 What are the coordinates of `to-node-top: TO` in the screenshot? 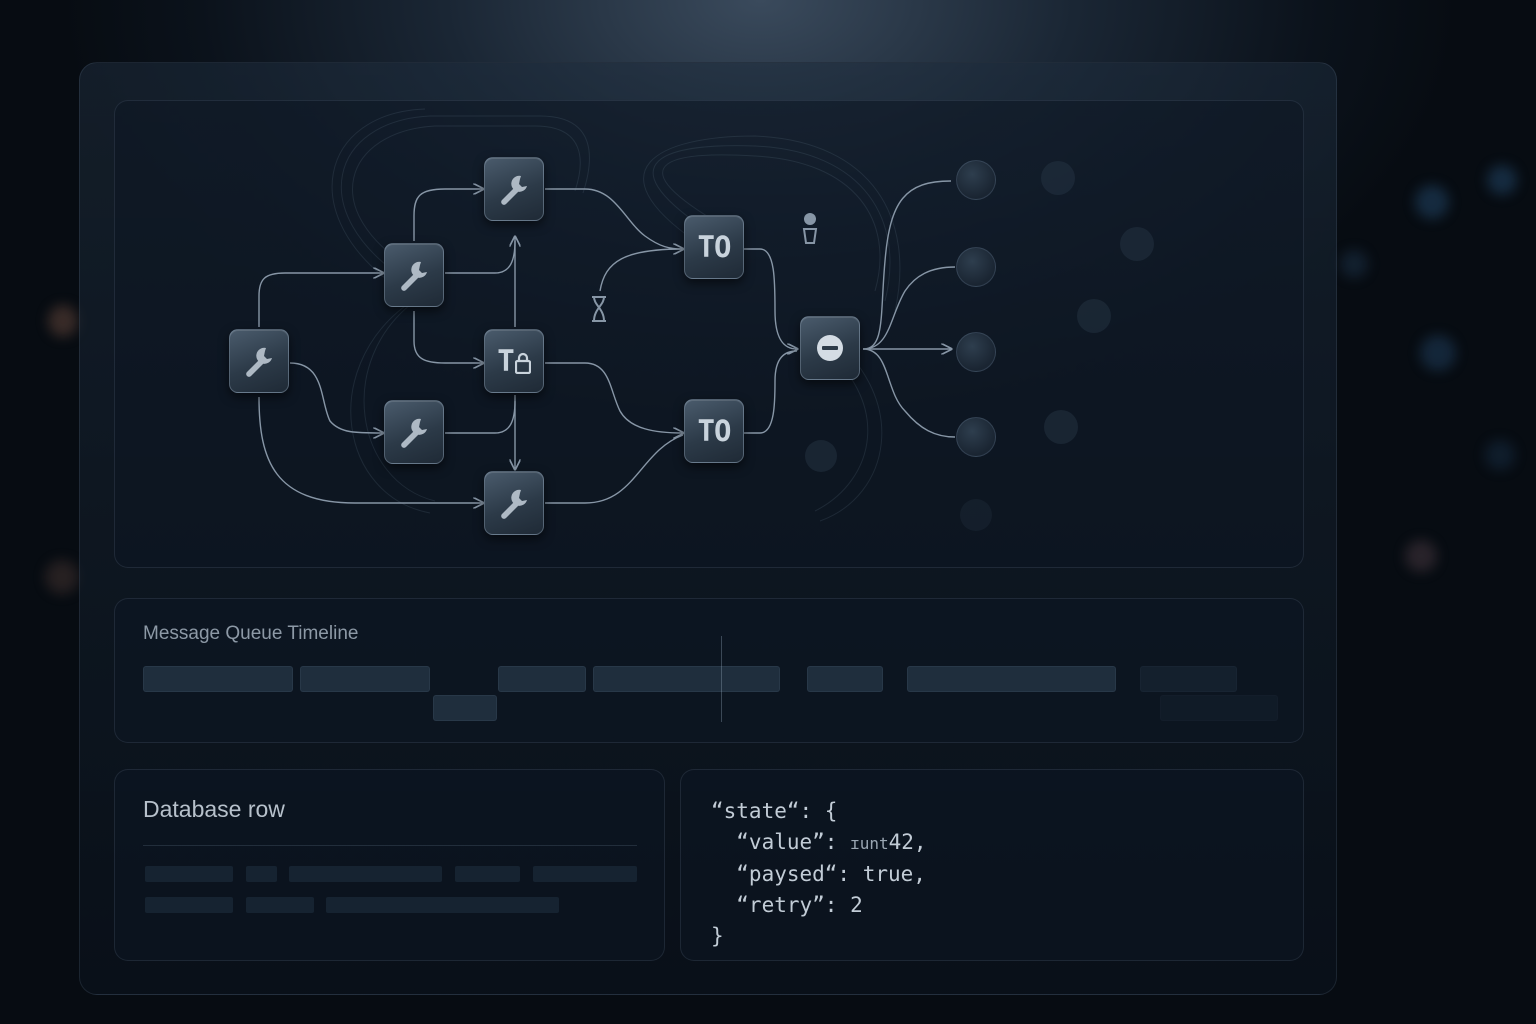 It's located at (714, 247).